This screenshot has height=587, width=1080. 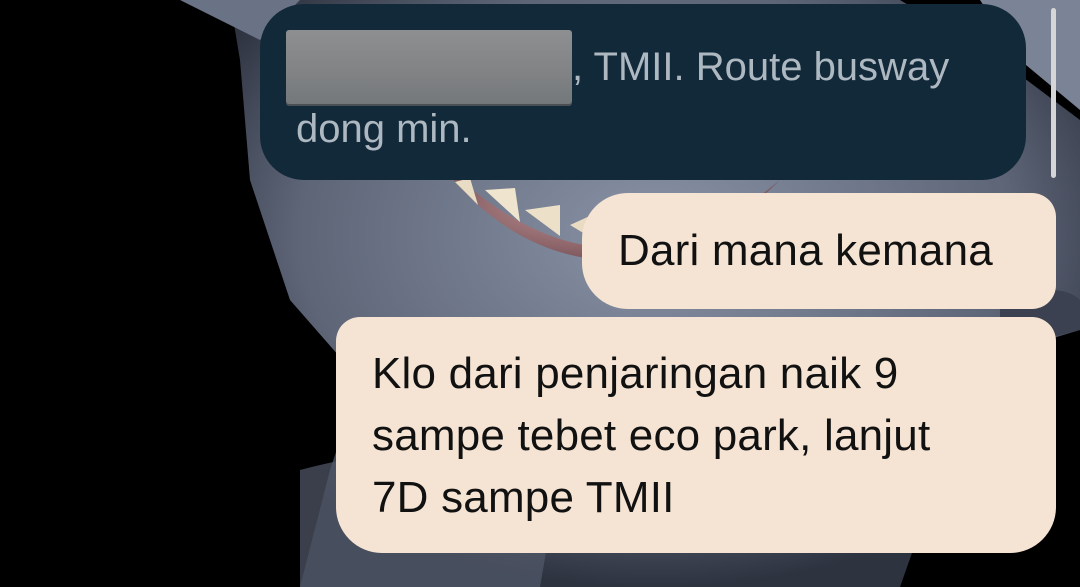 I want to click on incoming-message-line-1: , TMII. Route busway, so click(x=761, y=67).